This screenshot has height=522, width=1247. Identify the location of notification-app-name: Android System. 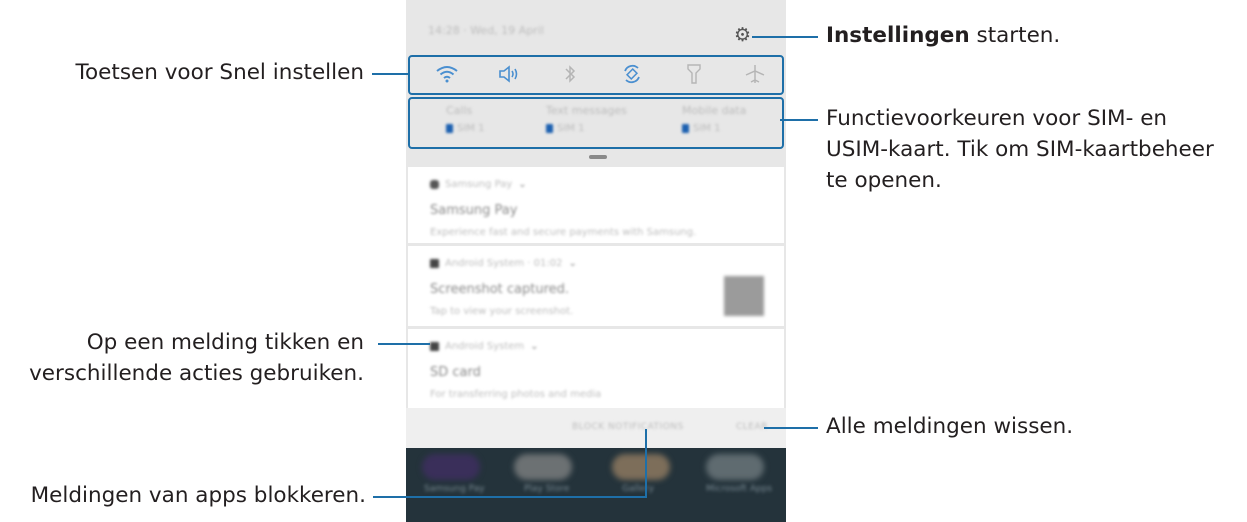
(485, 346).